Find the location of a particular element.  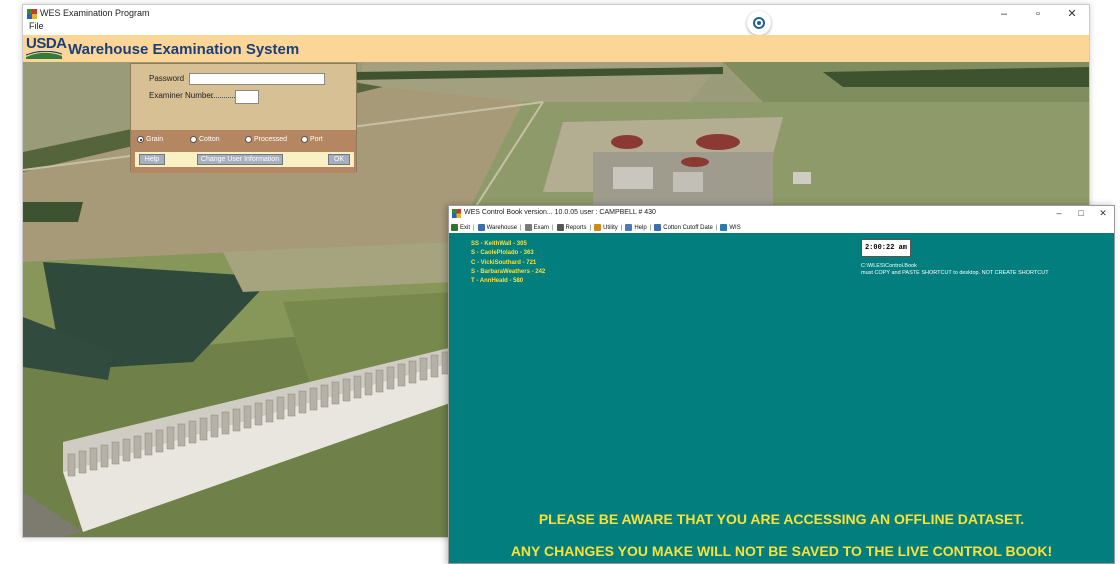

staff-item: T - AnnHeald - 580 is located at coordinates (497, 281).